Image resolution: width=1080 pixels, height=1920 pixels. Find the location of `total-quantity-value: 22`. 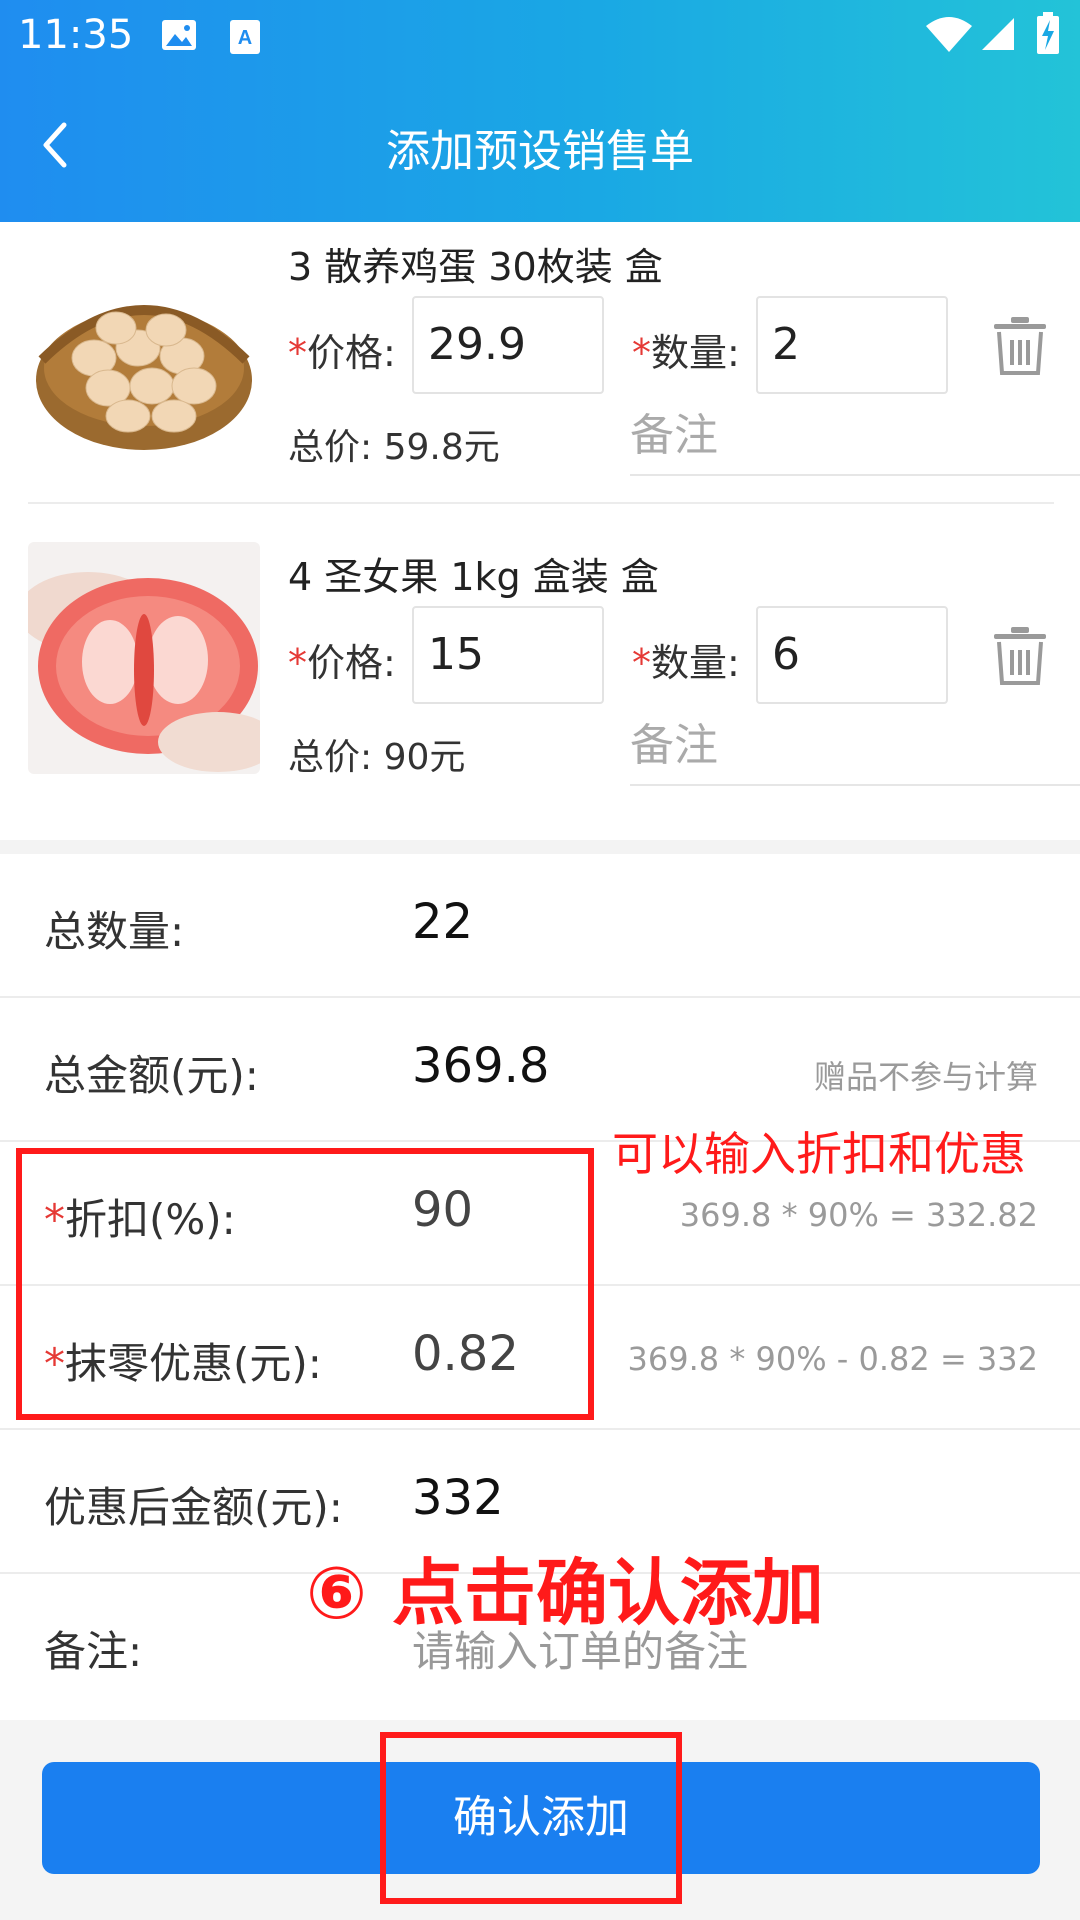

total-quantity-value: 22 is located at coordinates (443, 922).